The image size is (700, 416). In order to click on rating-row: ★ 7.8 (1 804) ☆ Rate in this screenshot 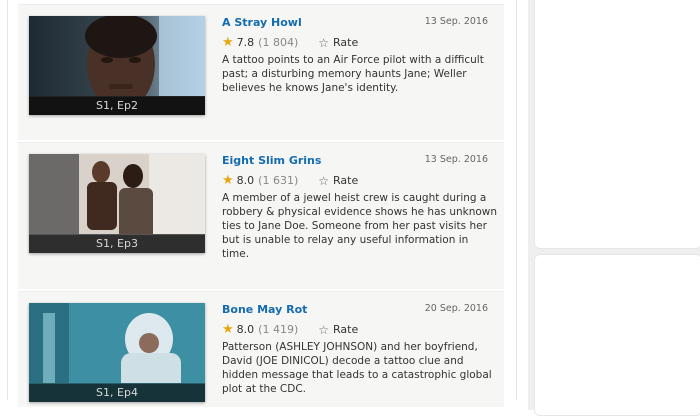, I will do `click(290, 42)`.